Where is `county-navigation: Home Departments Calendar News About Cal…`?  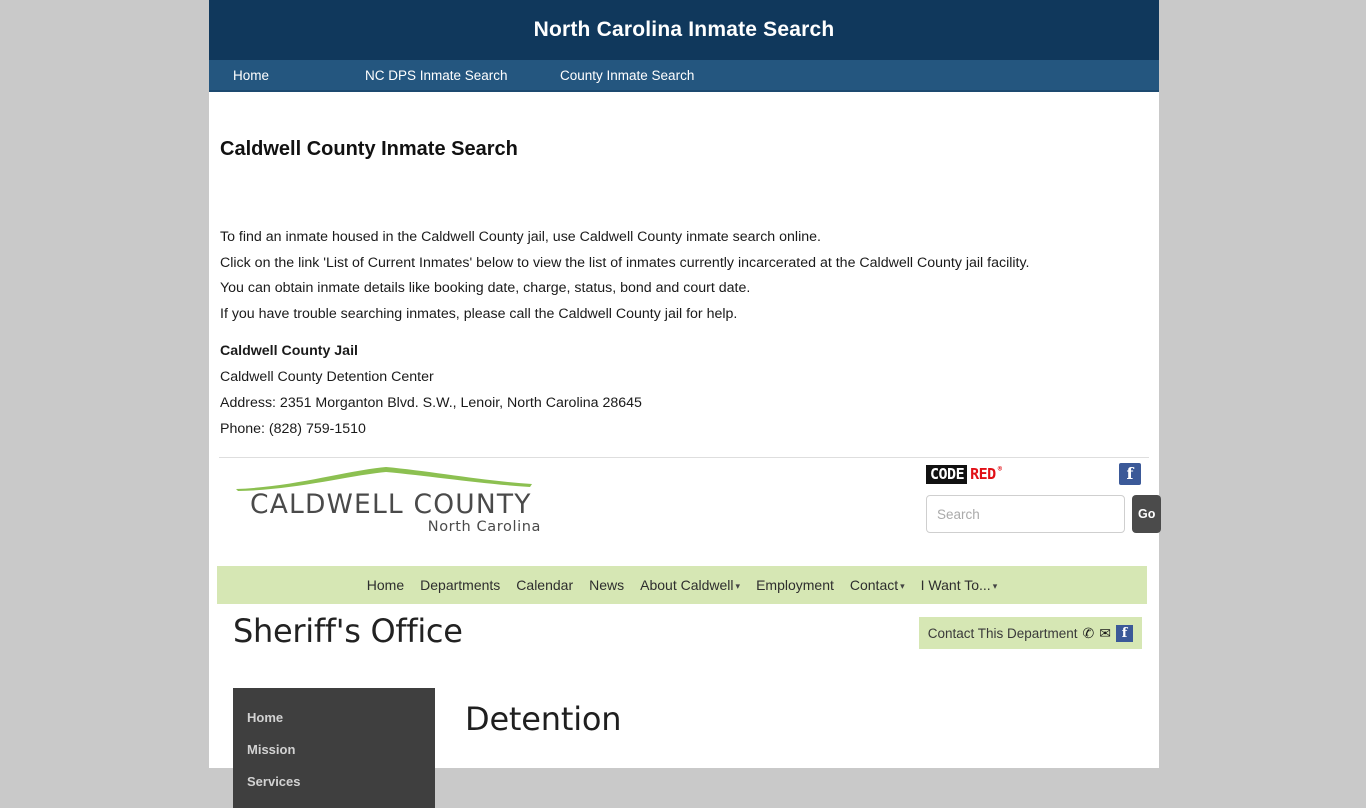 county-navigation: Home Departments Calendar News About Cal… is located at coordinates (682, 585).